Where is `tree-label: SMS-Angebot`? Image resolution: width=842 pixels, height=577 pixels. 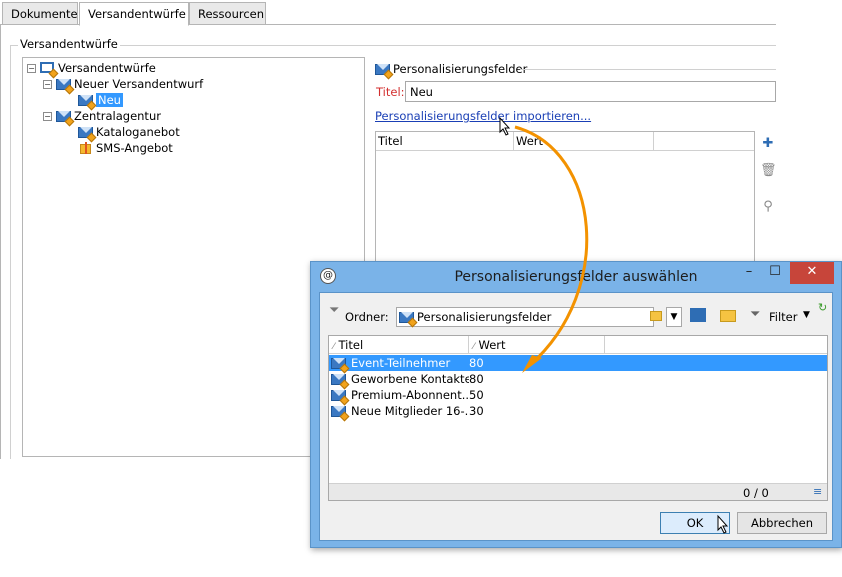 tree-label: SMS-Angebot is located at coordinates (134, 148).